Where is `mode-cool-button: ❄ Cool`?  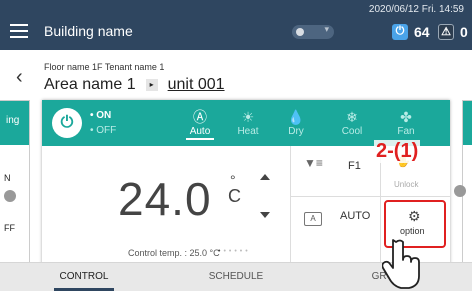
mode-cool-button: ❄ Cool is located at coordinates (352, 122).